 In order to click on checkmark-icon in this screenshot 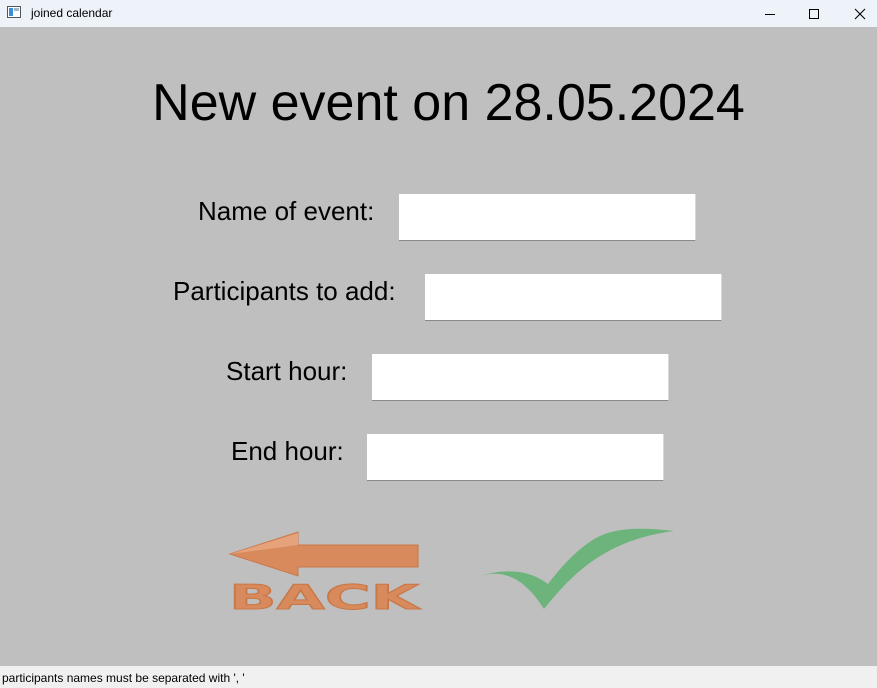, I will do `click(577, 568)`.